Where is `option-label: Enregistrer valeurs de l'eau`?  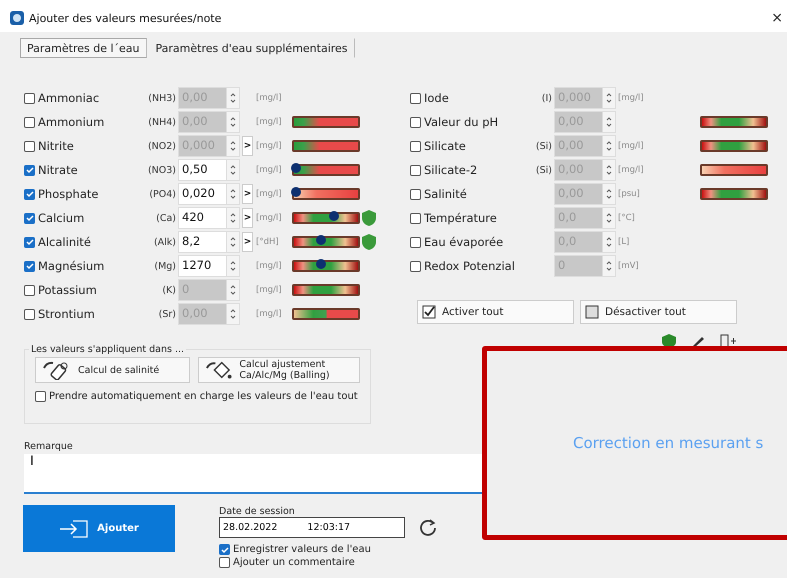
option-label: Enregistrer valeurs de l'eau is located at coordinates (302, 549).